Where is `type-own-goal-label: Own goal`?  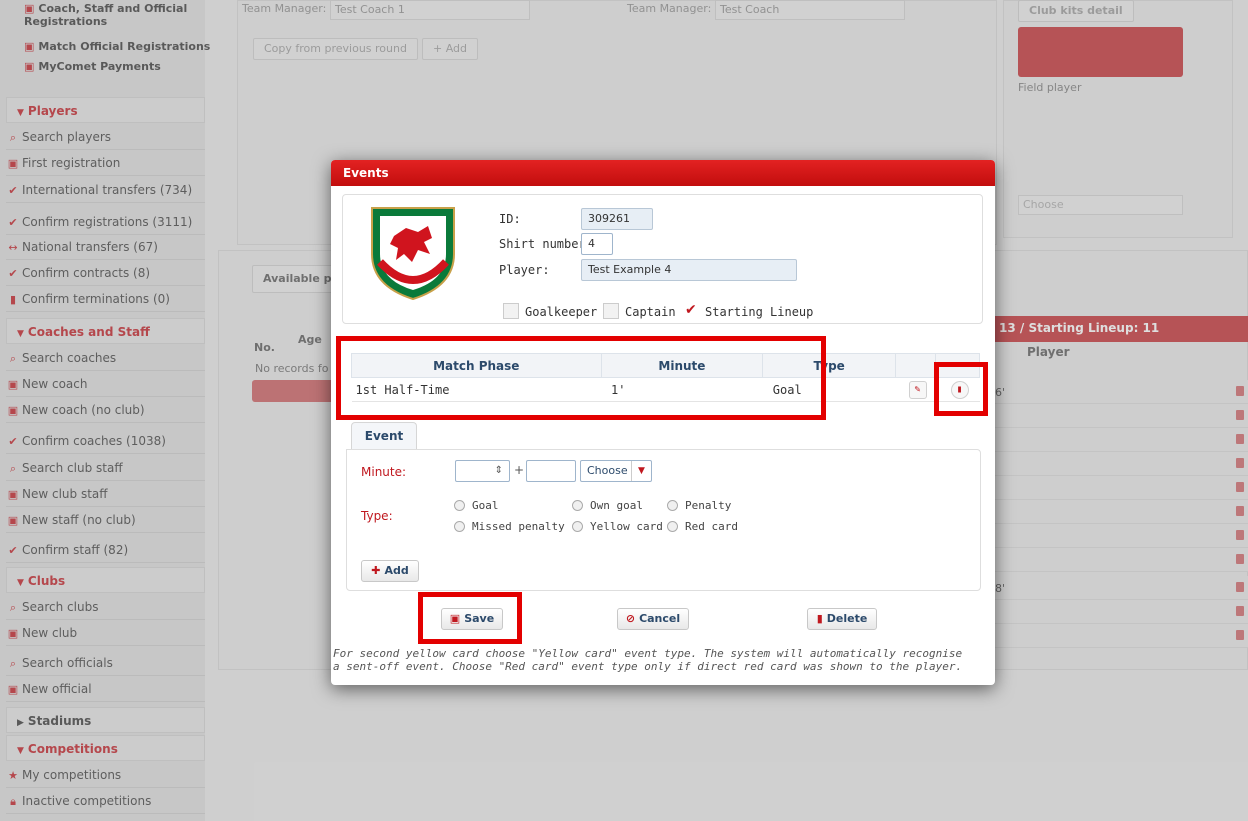 type-own-goal-label: Own goal is located at coordinates (616, 505).